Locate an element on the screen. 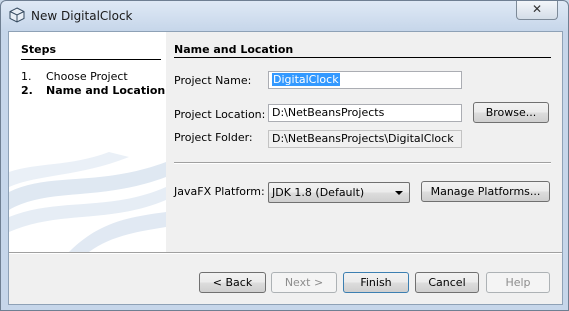 Image resolution: width=569 pixels, height=311 pixels. javafx-platform-value: JDK 1.8 (Default) is located at coordinates (318, 192).